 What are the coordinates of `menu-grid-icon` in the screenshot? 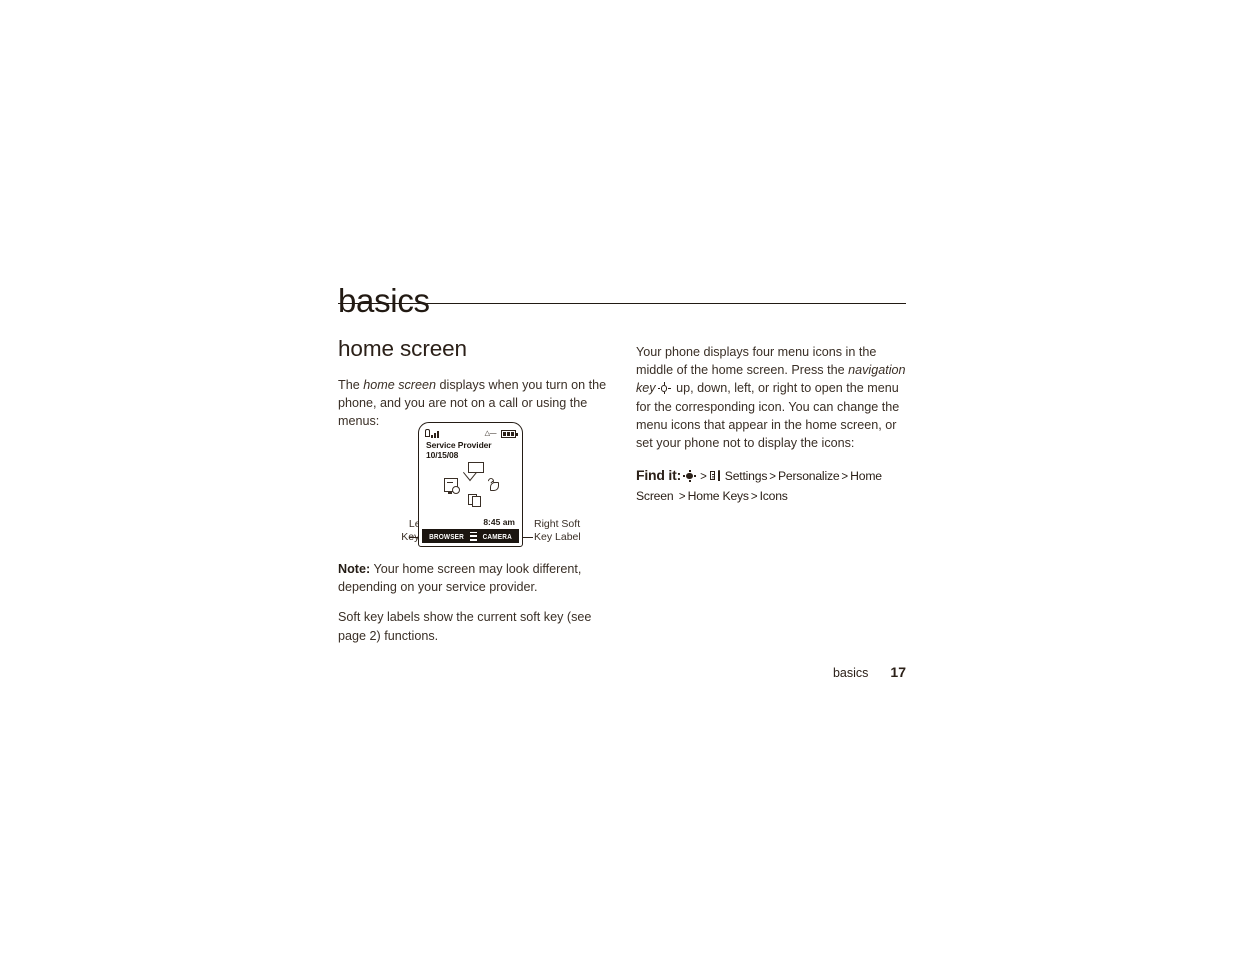 It's located at (474, 536).